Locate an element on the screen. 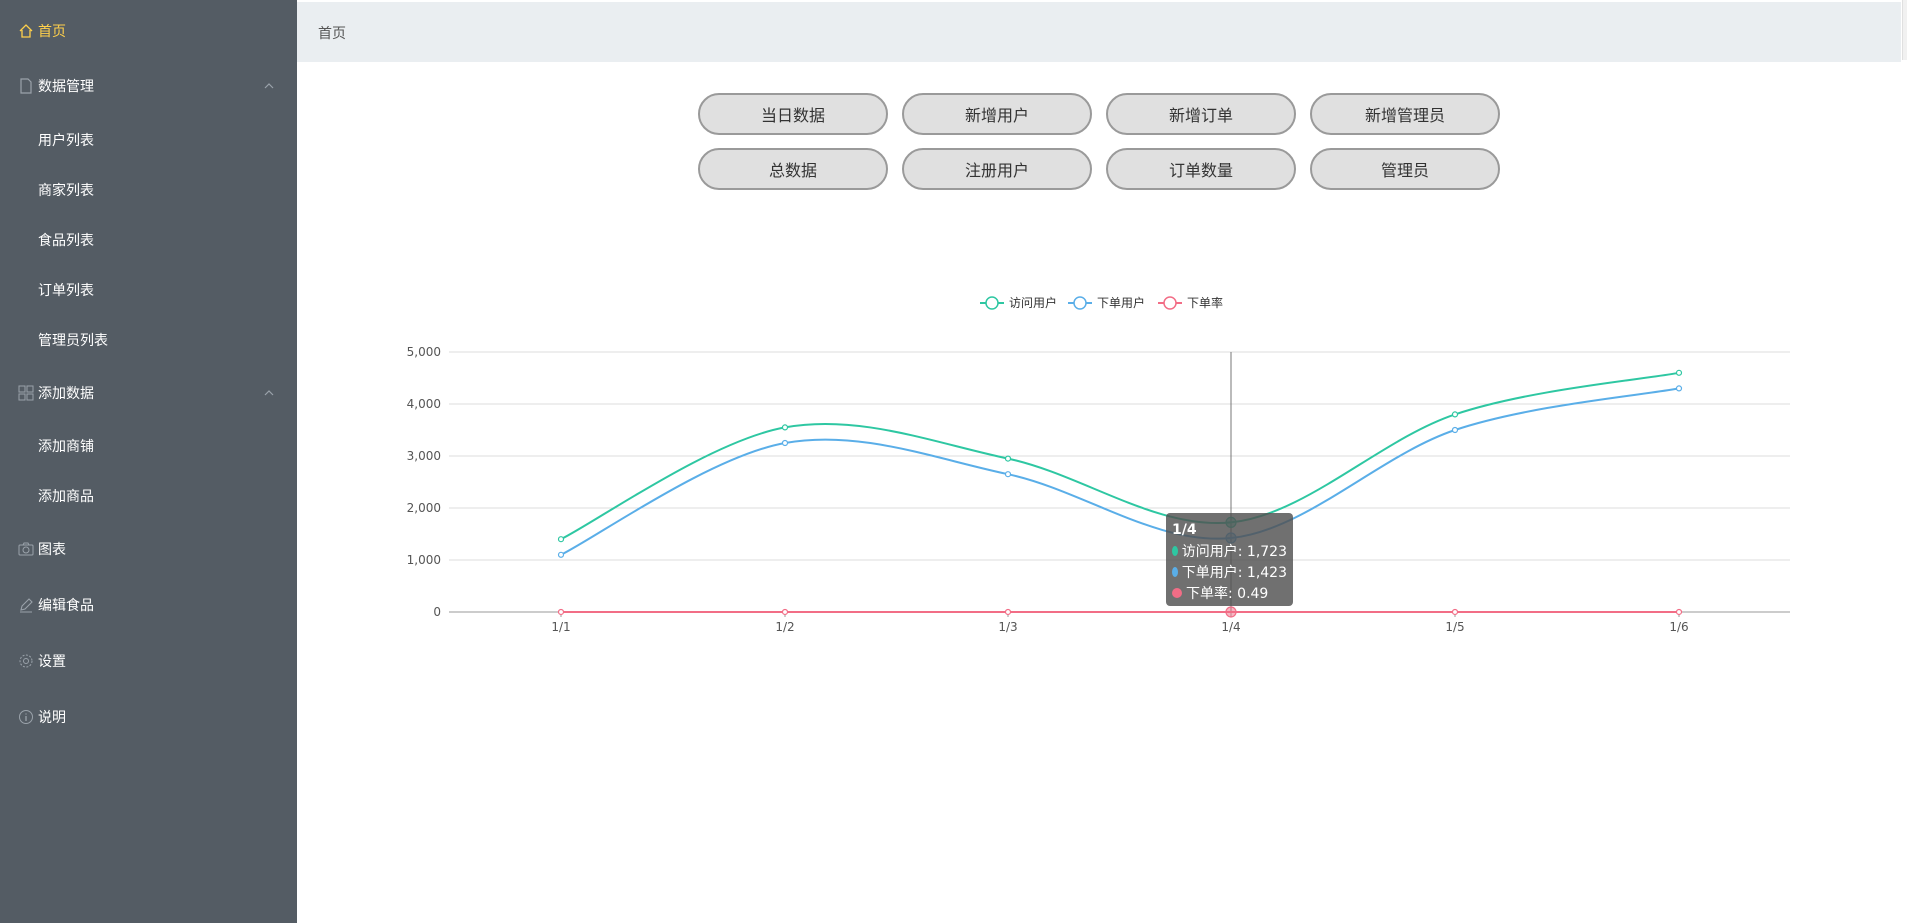 This screenshot has width=1907, height=923. y-tick-label: 4,000 is located at coordinates (424, 404).